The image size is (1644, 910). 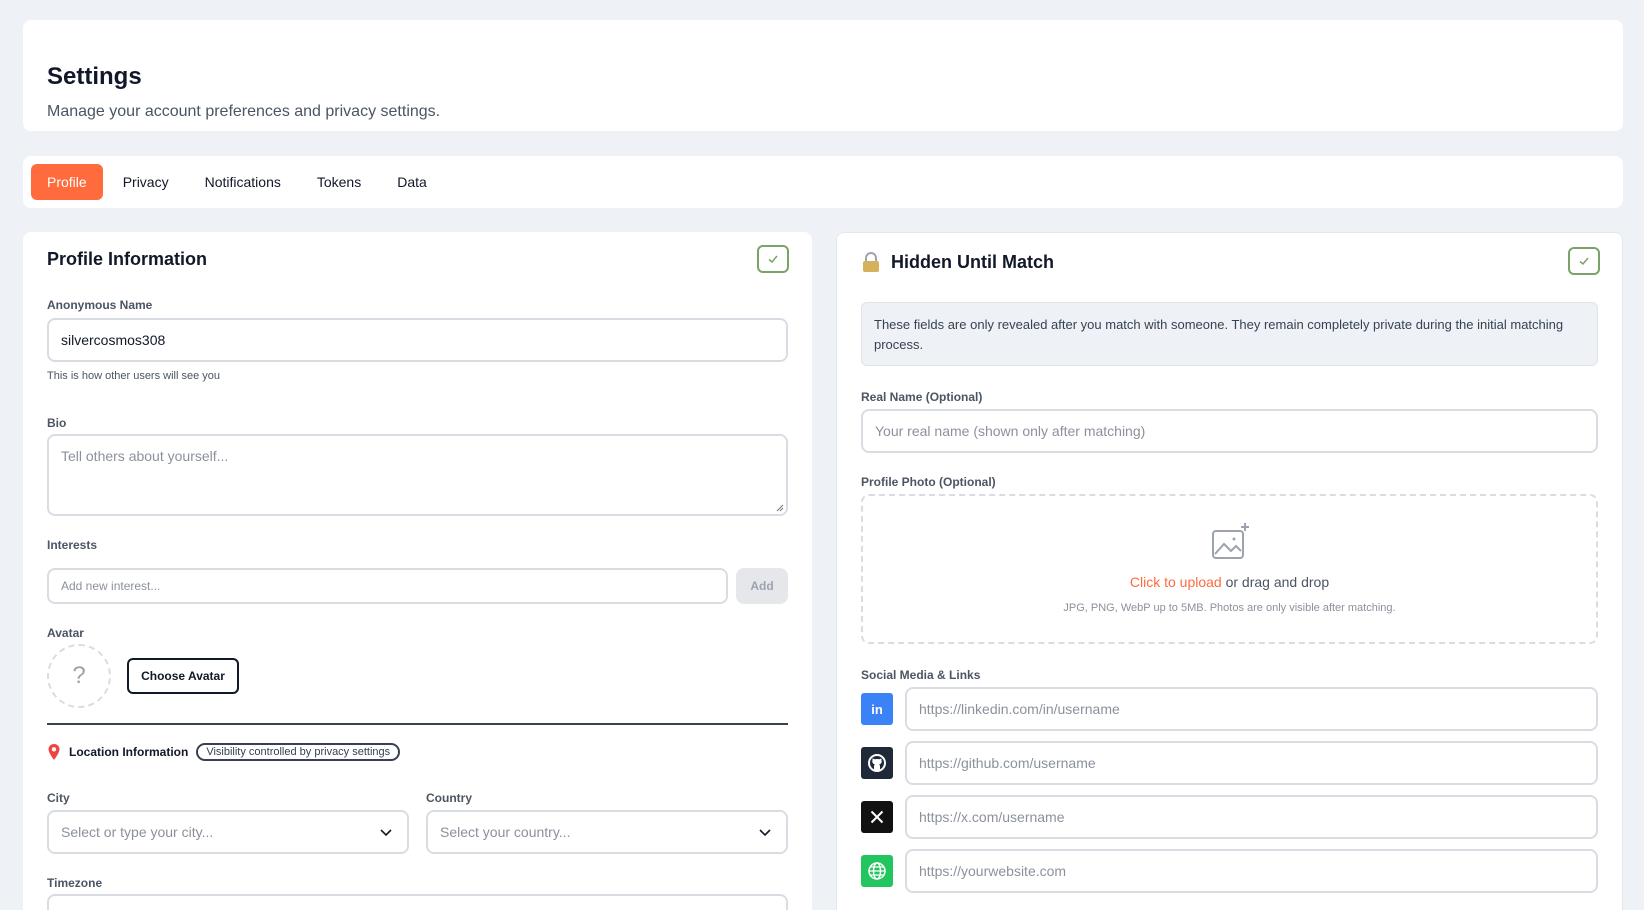 What do you see at coordinates (129, 752) in the screenshot?
I see `location-title: Location Information` at bounding box center [129, 752].